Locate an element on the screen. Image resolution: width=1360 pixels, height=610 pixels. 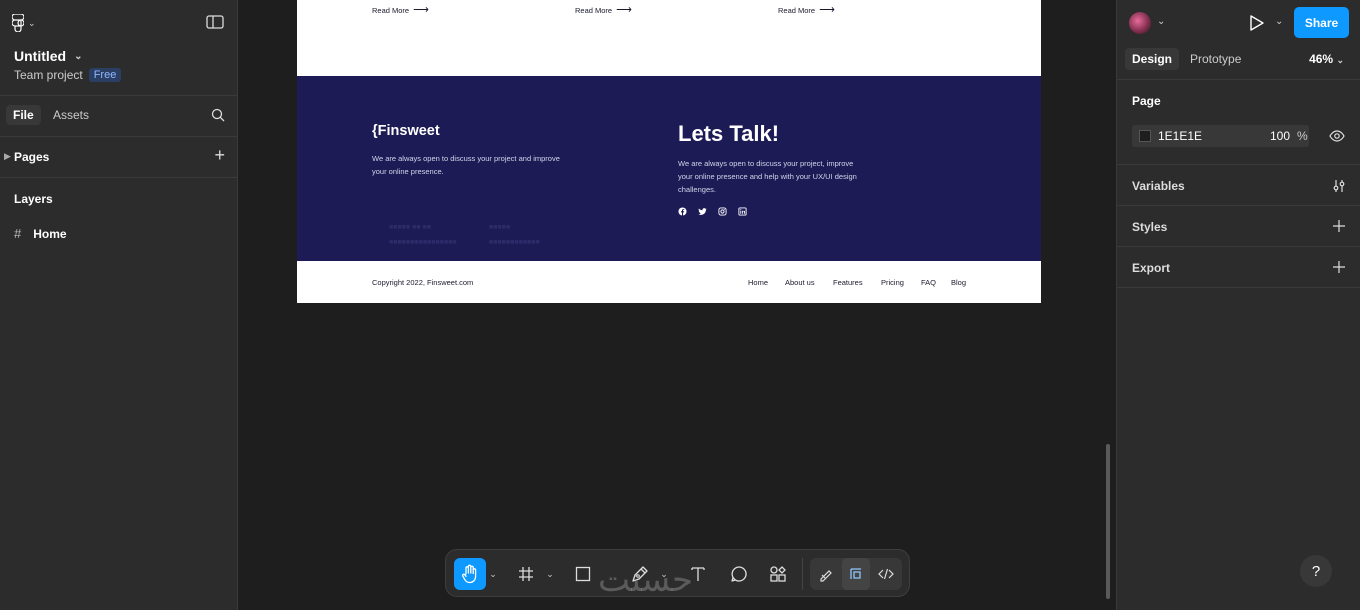
hand-tool-menu: ⌄ is located at coordinates (493, 574).